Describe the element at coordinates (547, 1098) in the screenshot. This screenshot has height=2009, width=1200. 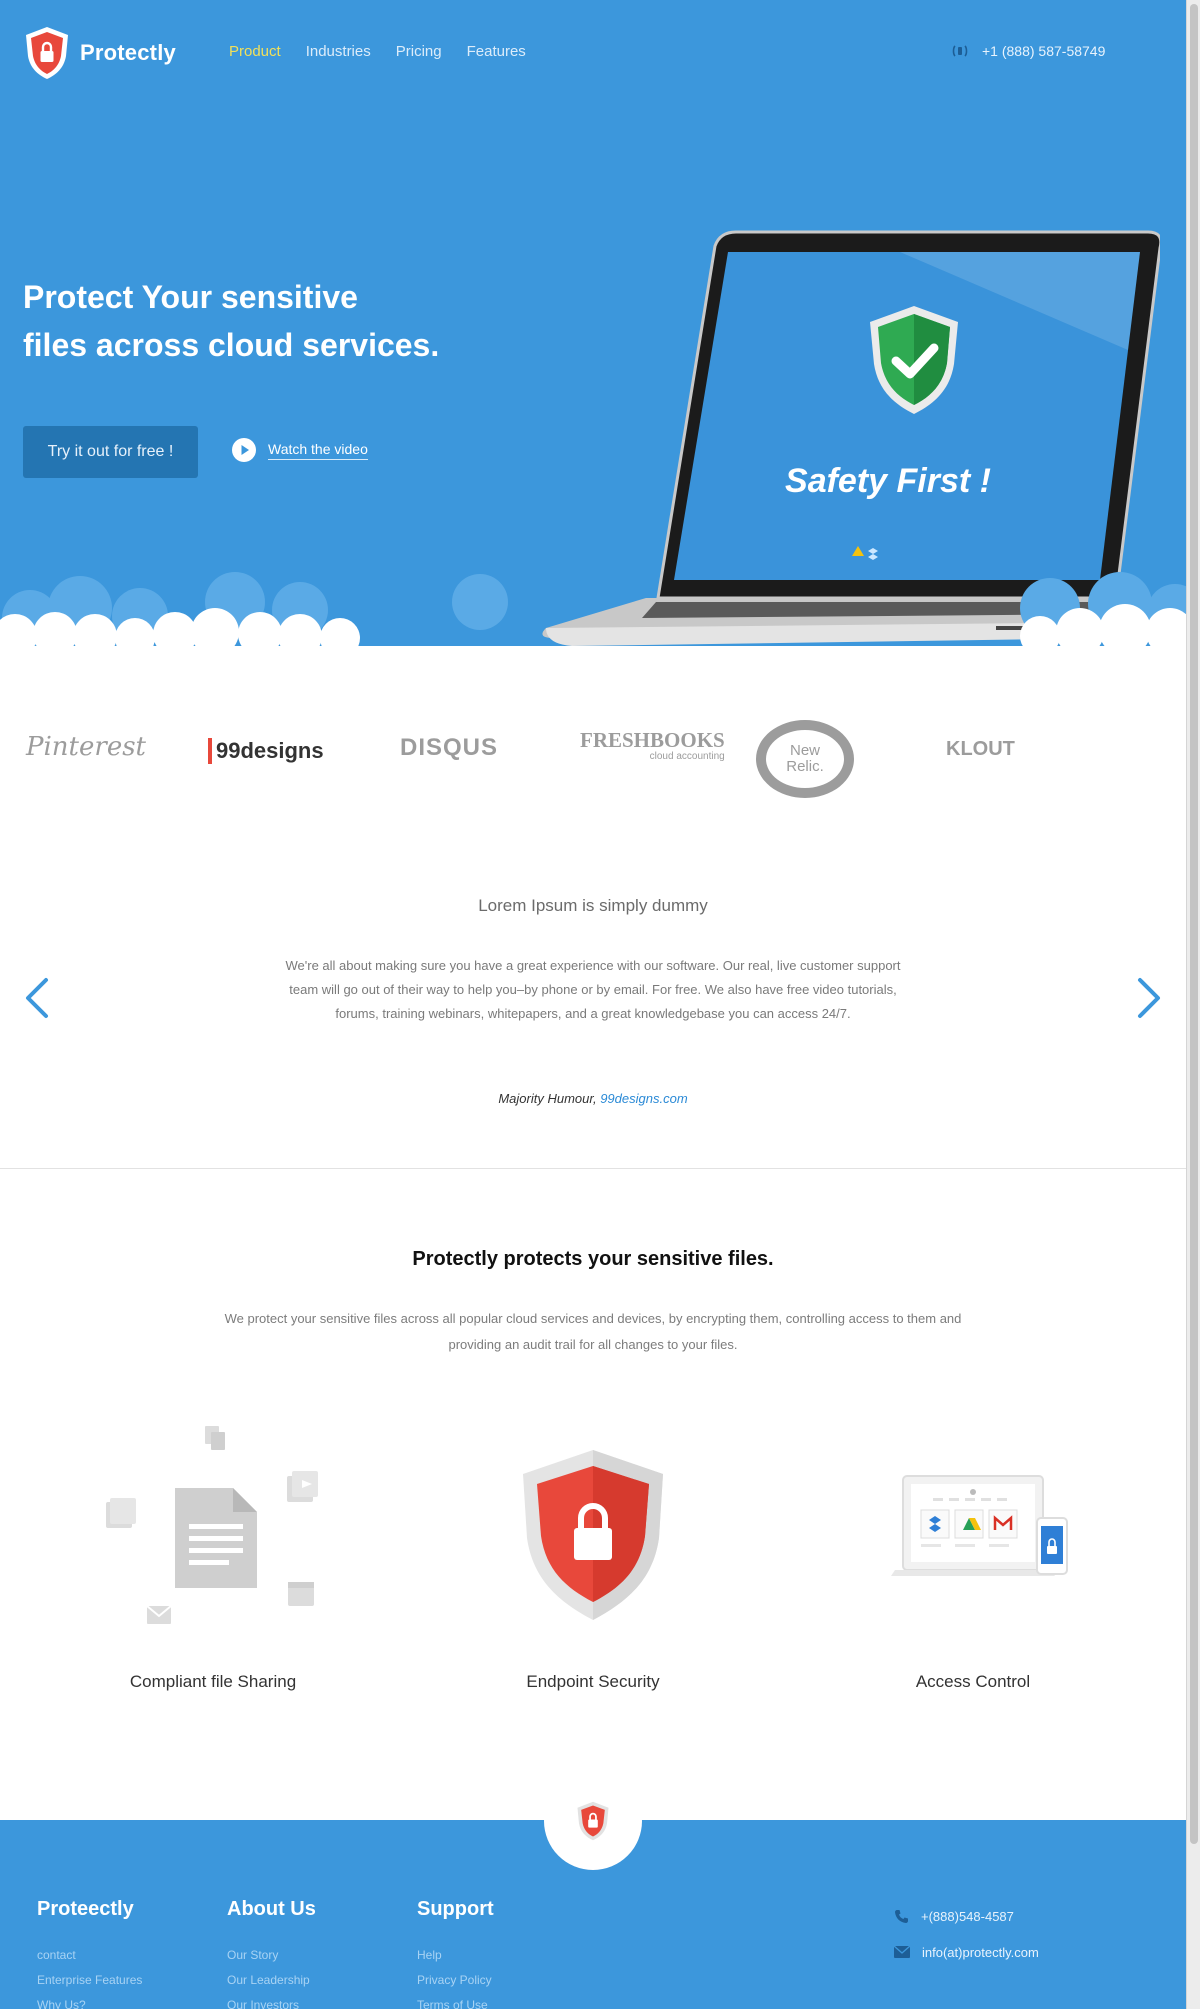
I see `testimonial-author-name: Majority Humour,` at that location.